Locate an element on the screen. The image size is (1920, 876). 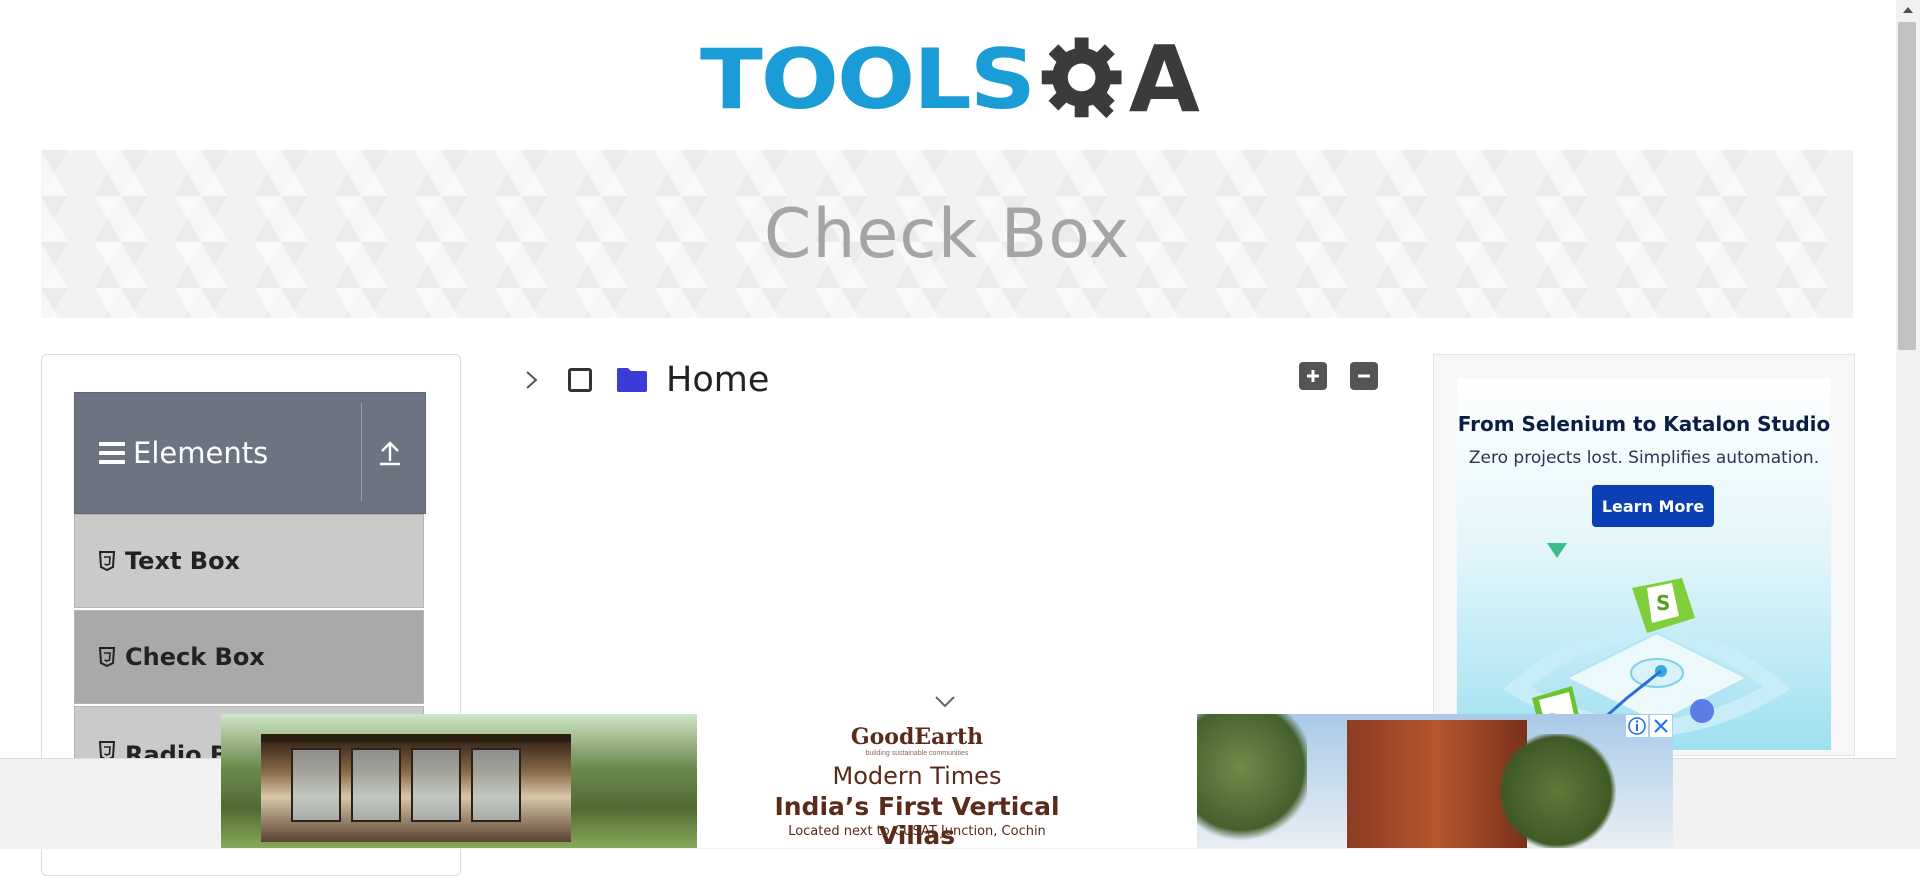
logo-text-tools: TOOLS is located at coordinates (868, 79).